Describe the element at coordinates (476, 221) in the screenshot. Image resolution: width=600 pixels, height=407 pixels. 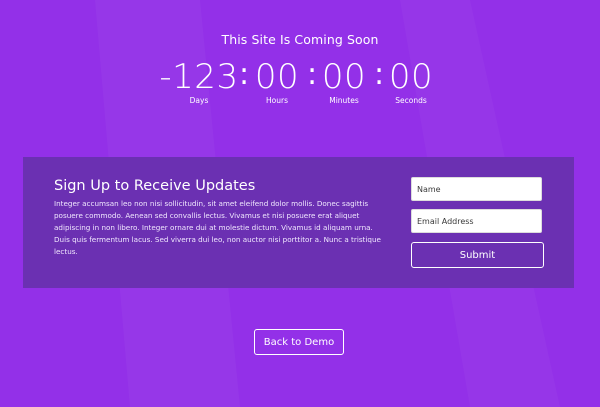
I see `email-input` at that location.